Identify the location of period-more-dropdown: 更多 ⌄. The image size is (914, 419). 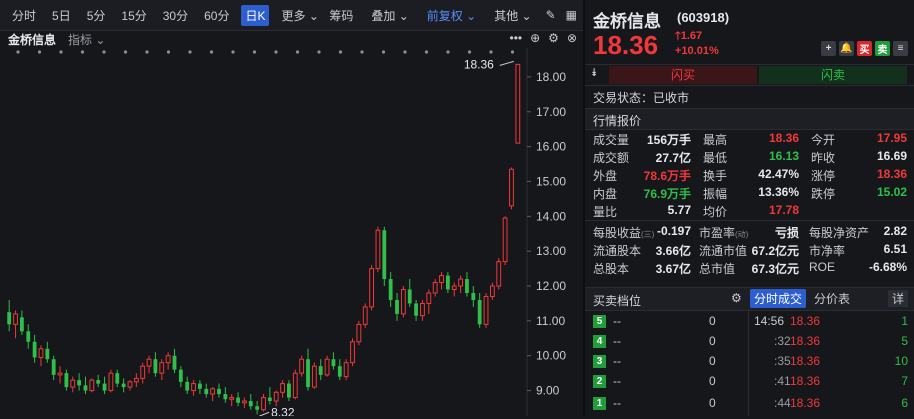
(299, 15).